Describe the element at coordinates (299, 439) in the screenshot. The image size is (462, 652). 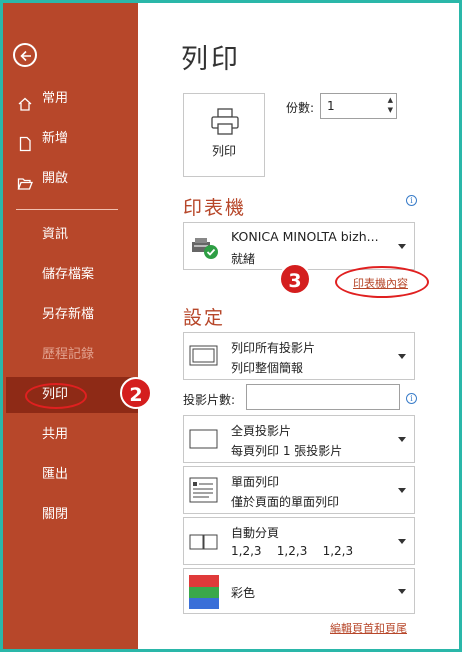
I see `layout-dropdown: 全頁投影片 每頁列印 1 張投影片` at that location.